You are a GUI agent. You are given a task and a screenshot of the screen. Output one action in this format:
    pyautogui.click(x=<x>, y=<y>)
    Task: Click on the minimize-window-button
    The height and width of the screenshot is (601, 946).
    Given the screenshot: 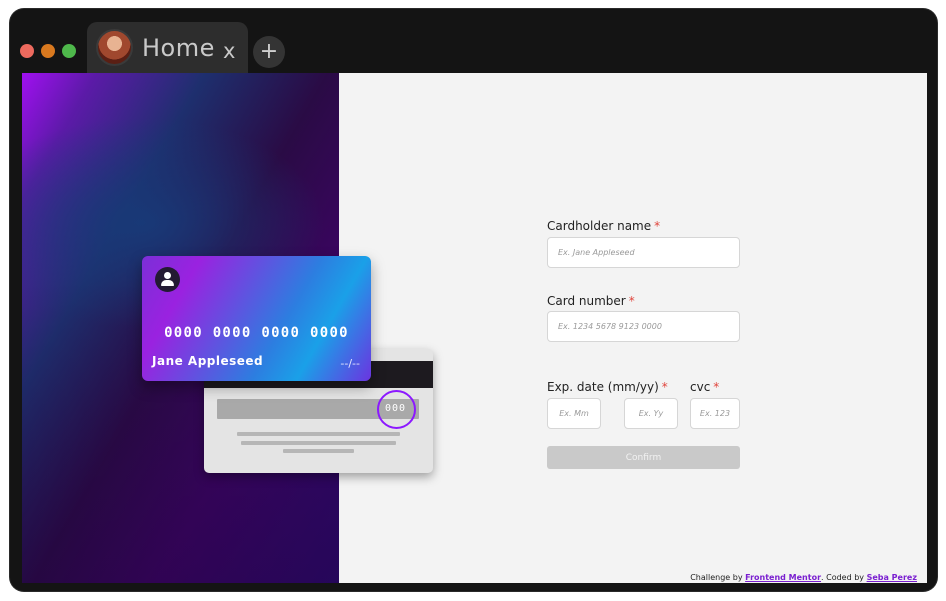 What is the action you would take?
    pyautogui.click(x=48, y=51)
    